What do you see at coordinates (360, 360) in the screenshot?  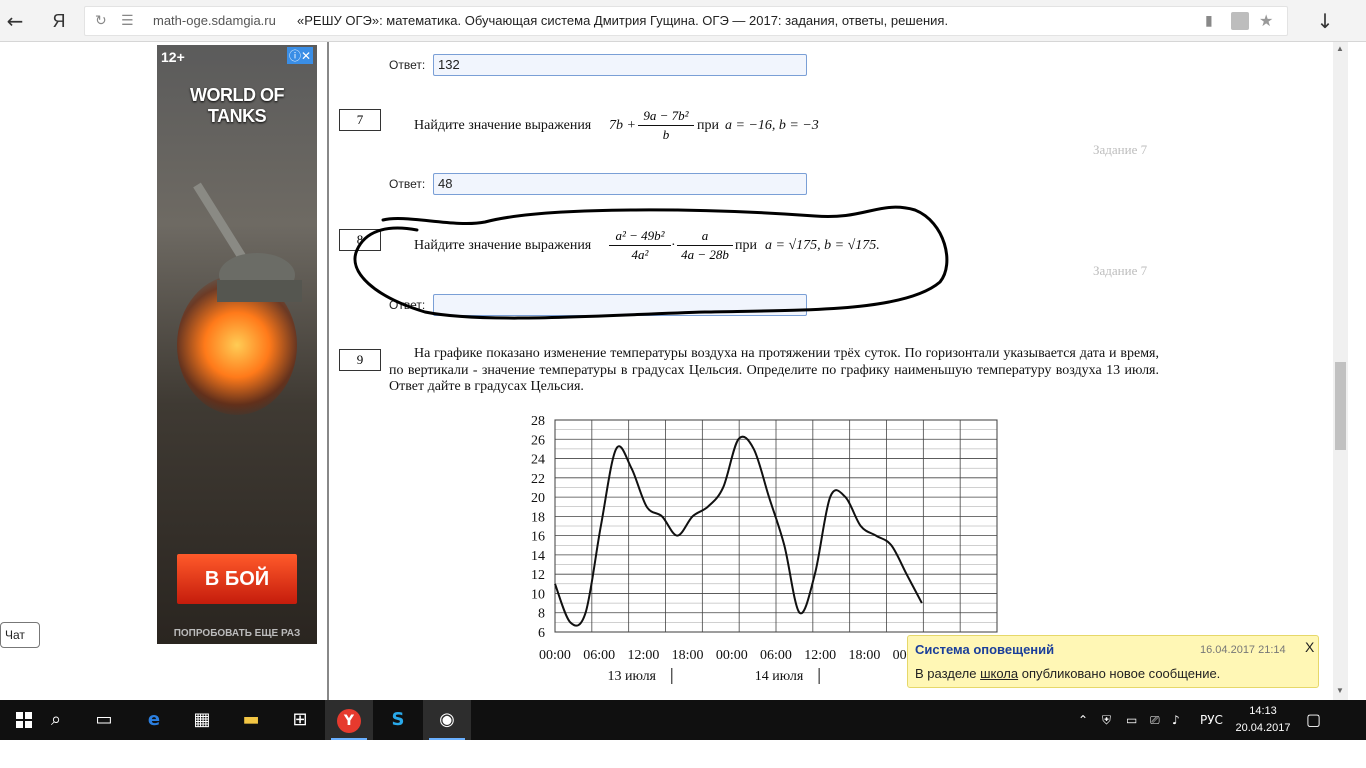 I see `task-number-box: 9` at bounding box center [360, 360].